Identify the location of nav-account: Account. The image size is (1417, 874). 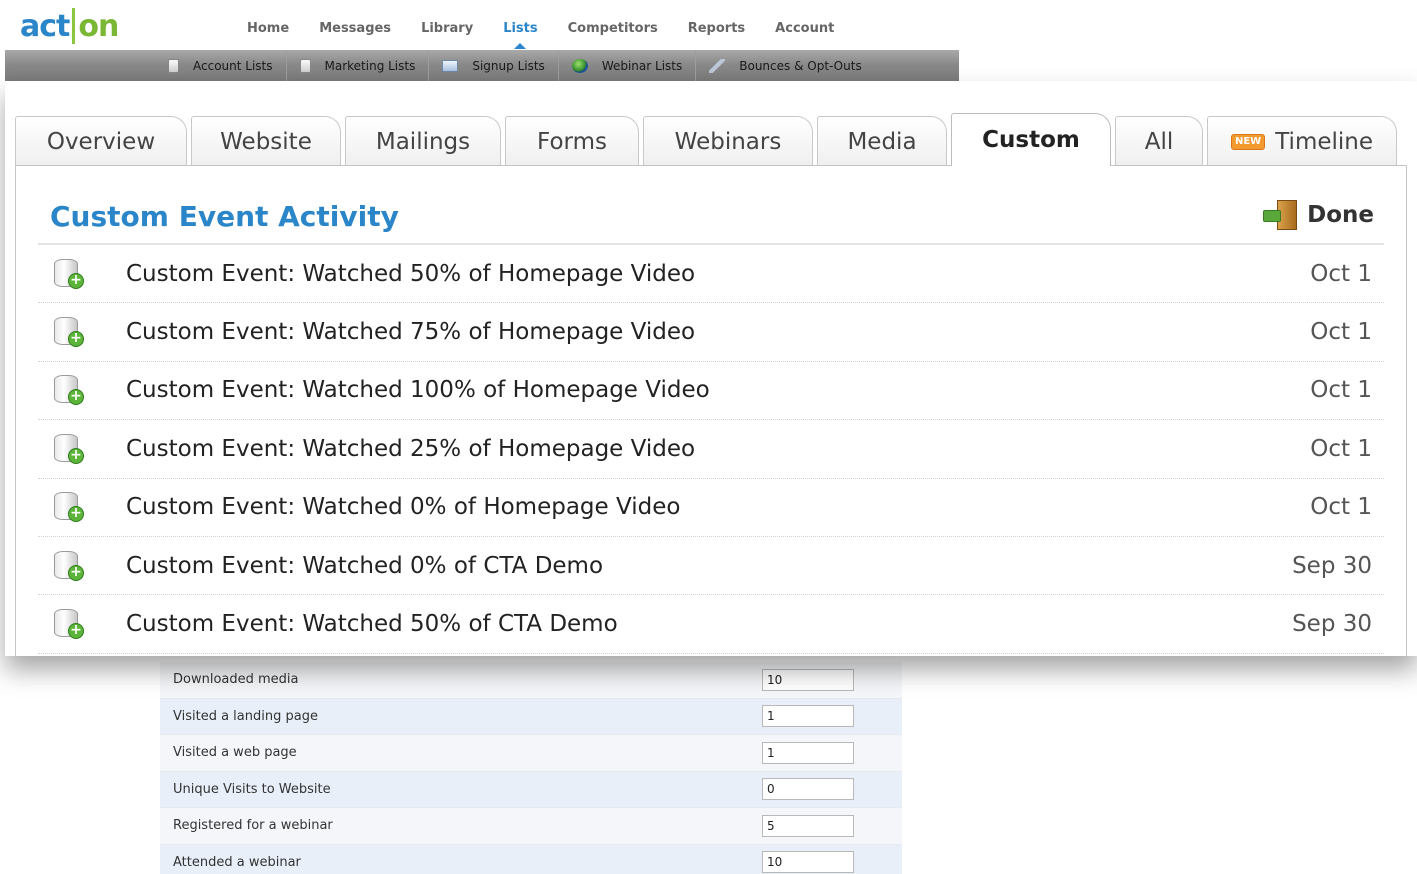
(804, 28).